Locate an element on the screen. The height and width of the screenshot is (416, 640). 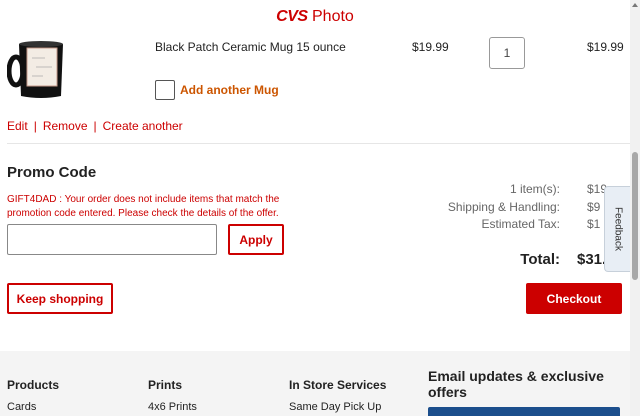
footer-col-prints: Prints 4x6 Prints is located at coordinates (172, 395).